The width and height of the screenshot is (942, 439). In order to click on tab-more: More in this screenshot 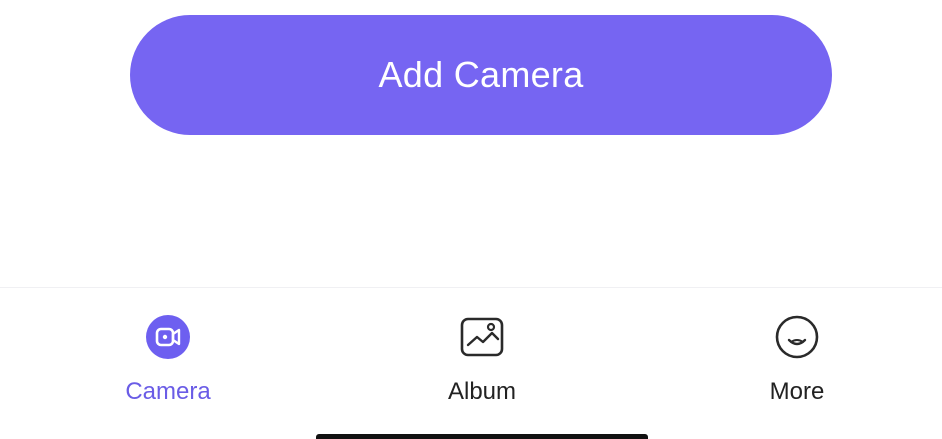, I will do `click(797, 353)`.